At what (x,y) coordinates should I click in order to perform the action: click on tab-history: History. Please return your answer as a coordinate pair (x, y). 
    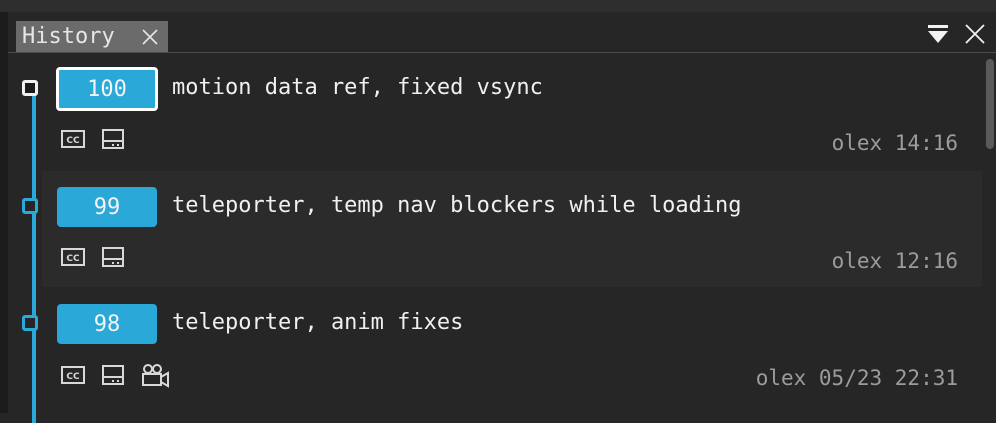
    Looking at the image, I should click on (92, 36).